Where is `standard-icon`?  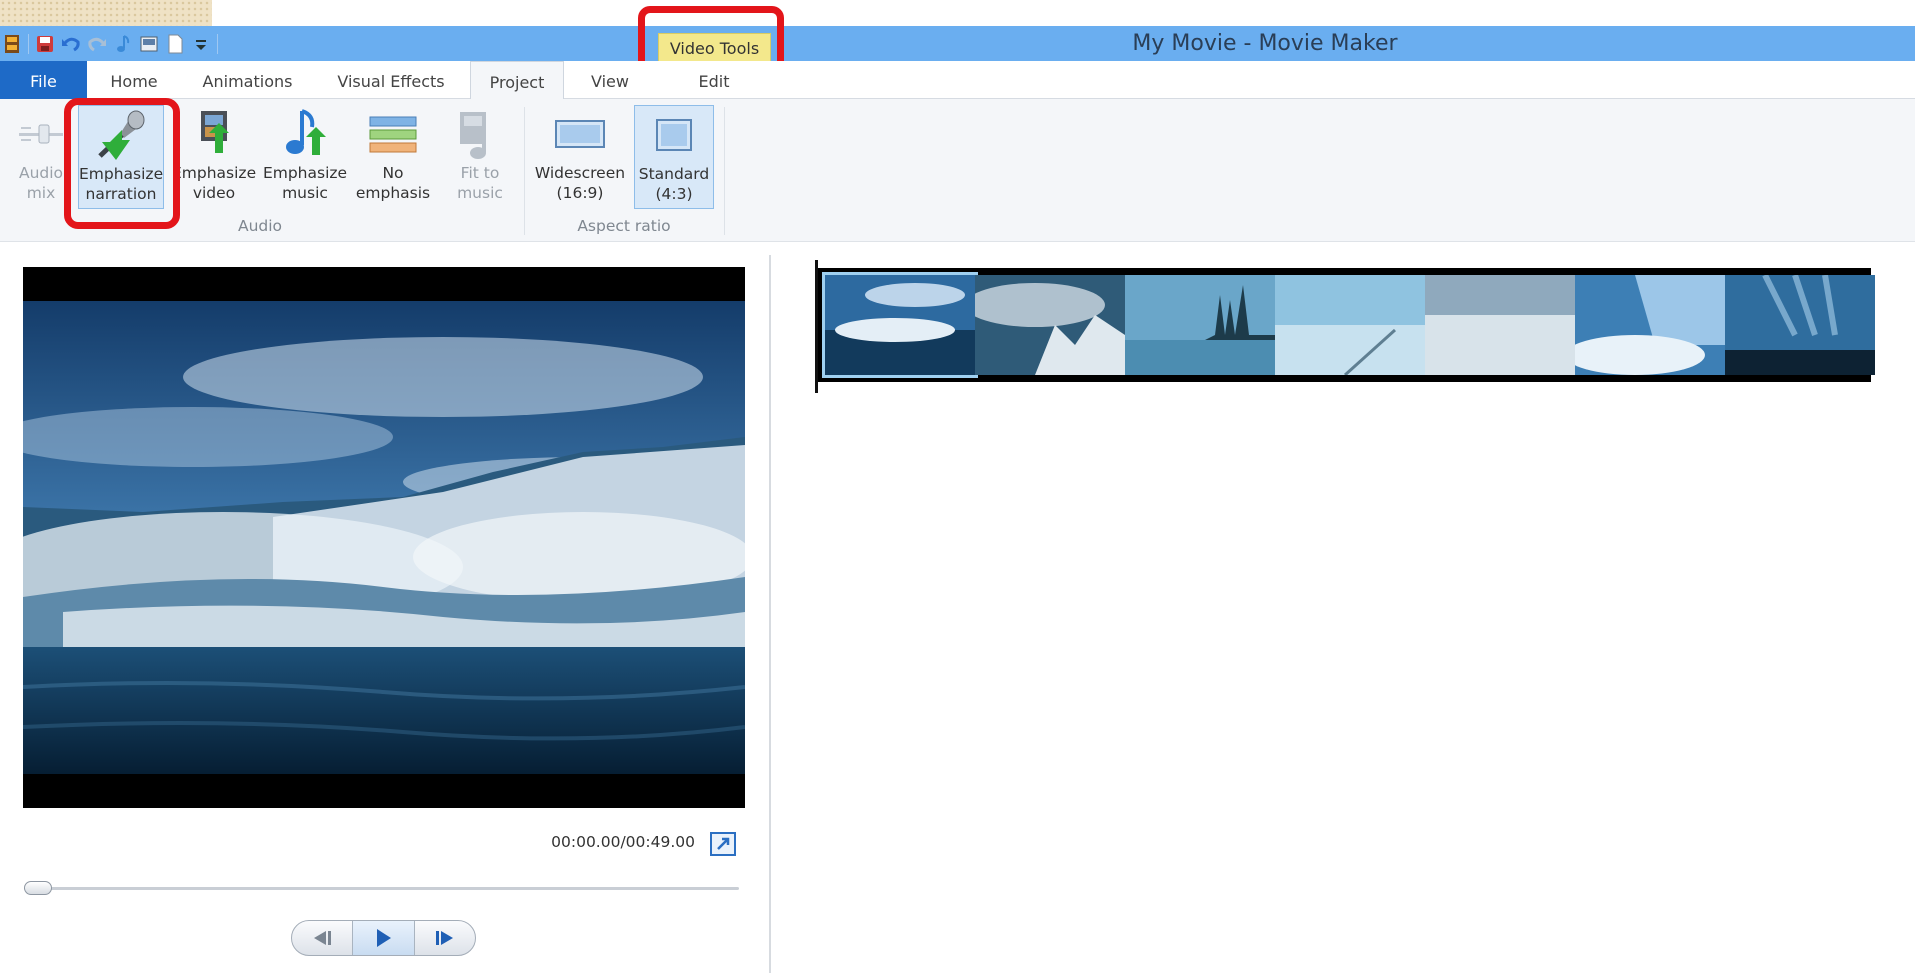
standard-icon is located at coordinates (674, 135).